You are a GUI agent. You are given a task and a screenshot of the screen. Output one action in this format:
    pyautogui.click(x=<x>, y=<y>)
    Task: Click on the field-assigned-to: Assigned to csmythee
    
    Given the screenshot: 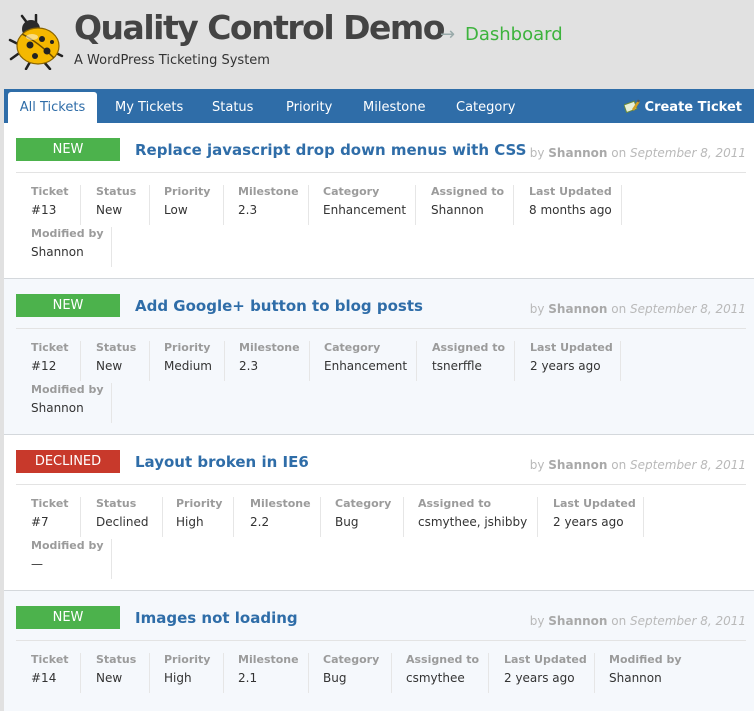 What is the action you would take?
    pyautogui.click(x=440, y=673)
    